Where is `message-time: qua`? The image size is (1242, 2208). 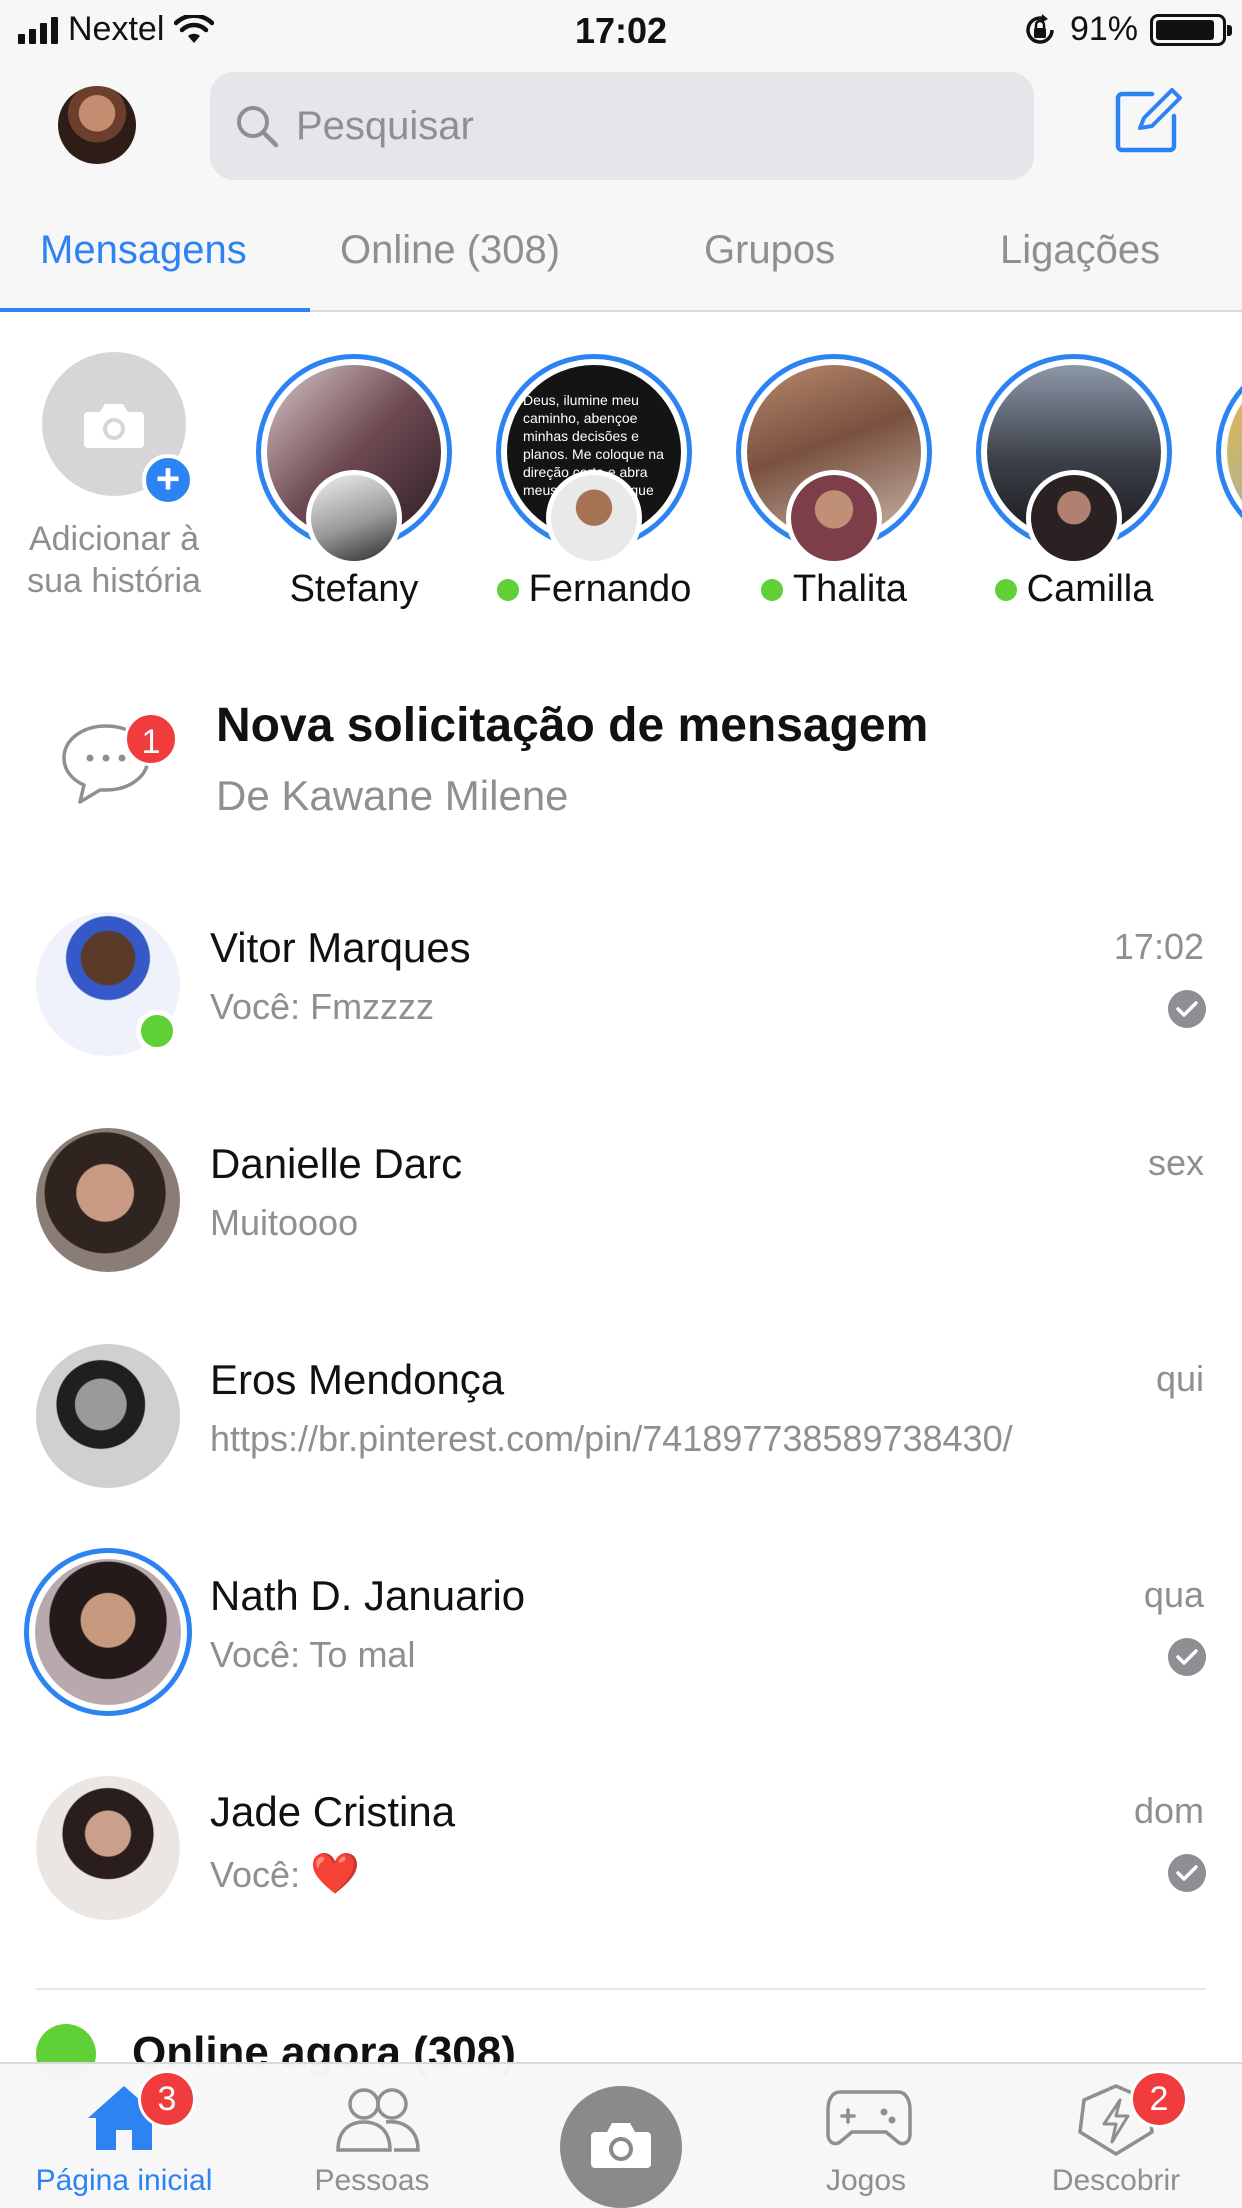 message-time: qua is located at coordinates (1173, 1594).